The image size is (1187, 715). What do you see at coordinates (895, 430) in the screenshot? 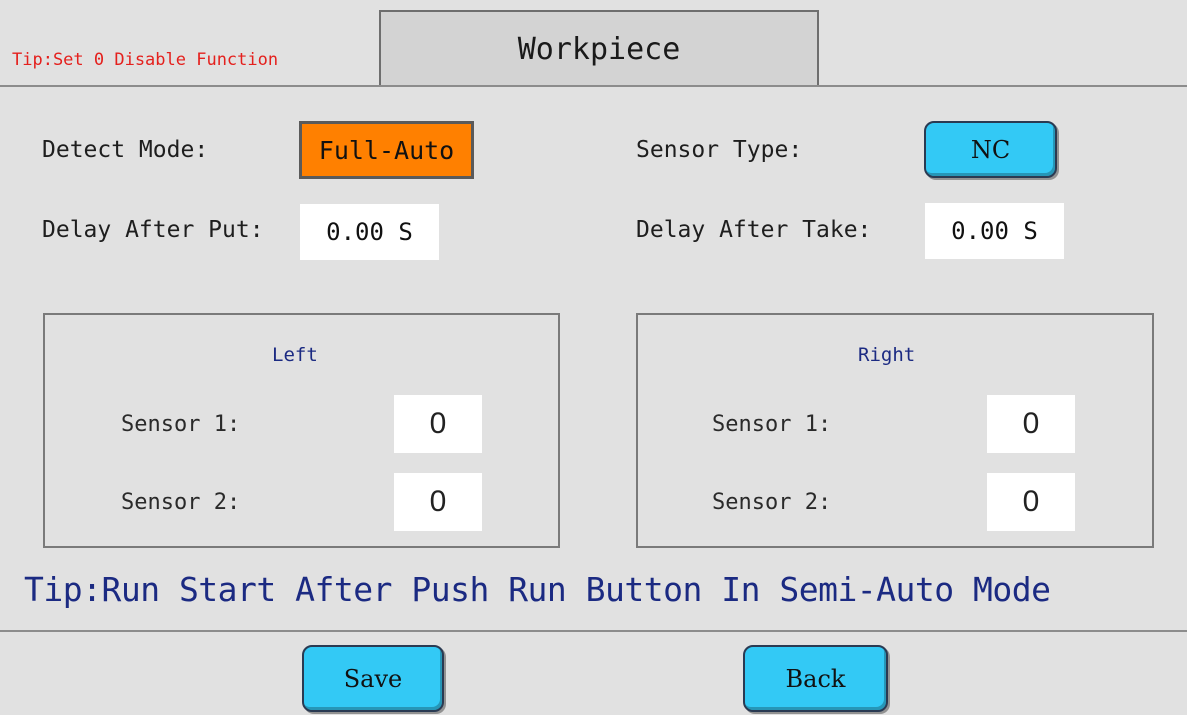
I see `right-sensor-group: Right Sensor 1: 0 Sensor 2: 0` at bounding box center [895, 430].